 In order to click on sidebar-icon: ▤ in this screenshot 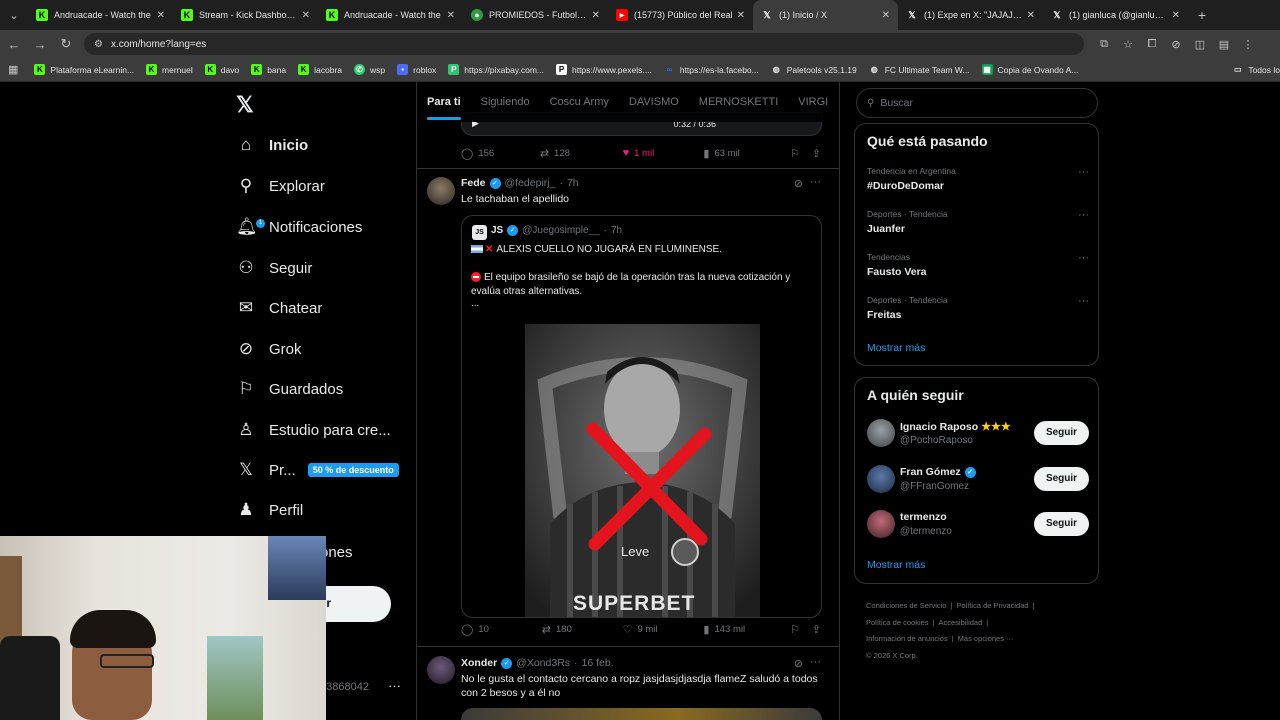, I will do `click(1224, 44)`.